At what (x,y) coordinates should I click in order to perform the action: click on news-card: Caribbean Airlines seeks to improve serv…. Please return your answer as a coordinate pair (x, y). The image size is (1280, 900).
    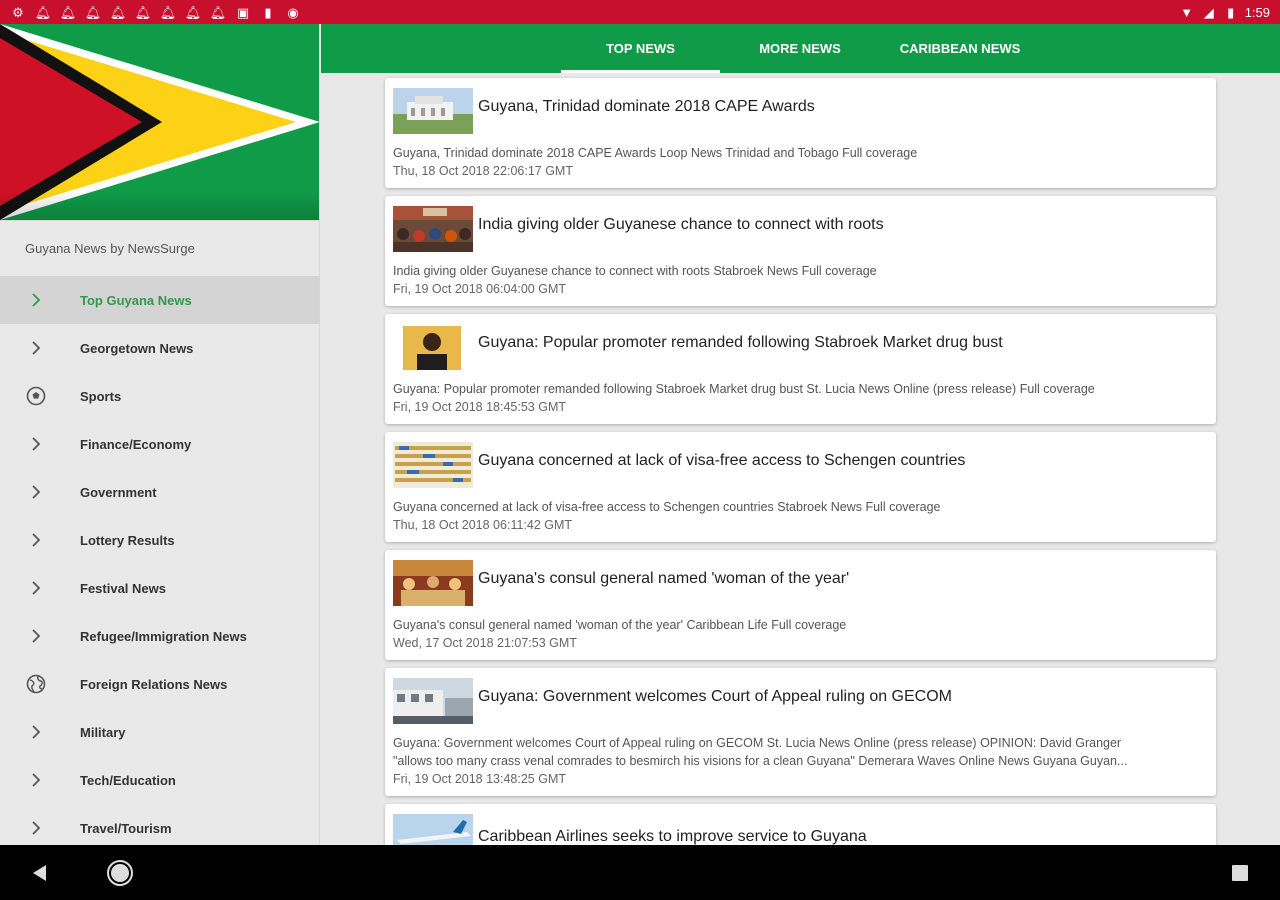
    Looking at the image, I should click on (800, 824).